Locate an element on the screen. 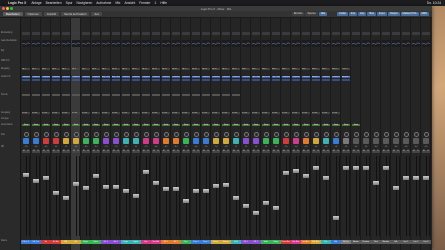  view-mode-button: Alle is located at coordinates (323, 14).